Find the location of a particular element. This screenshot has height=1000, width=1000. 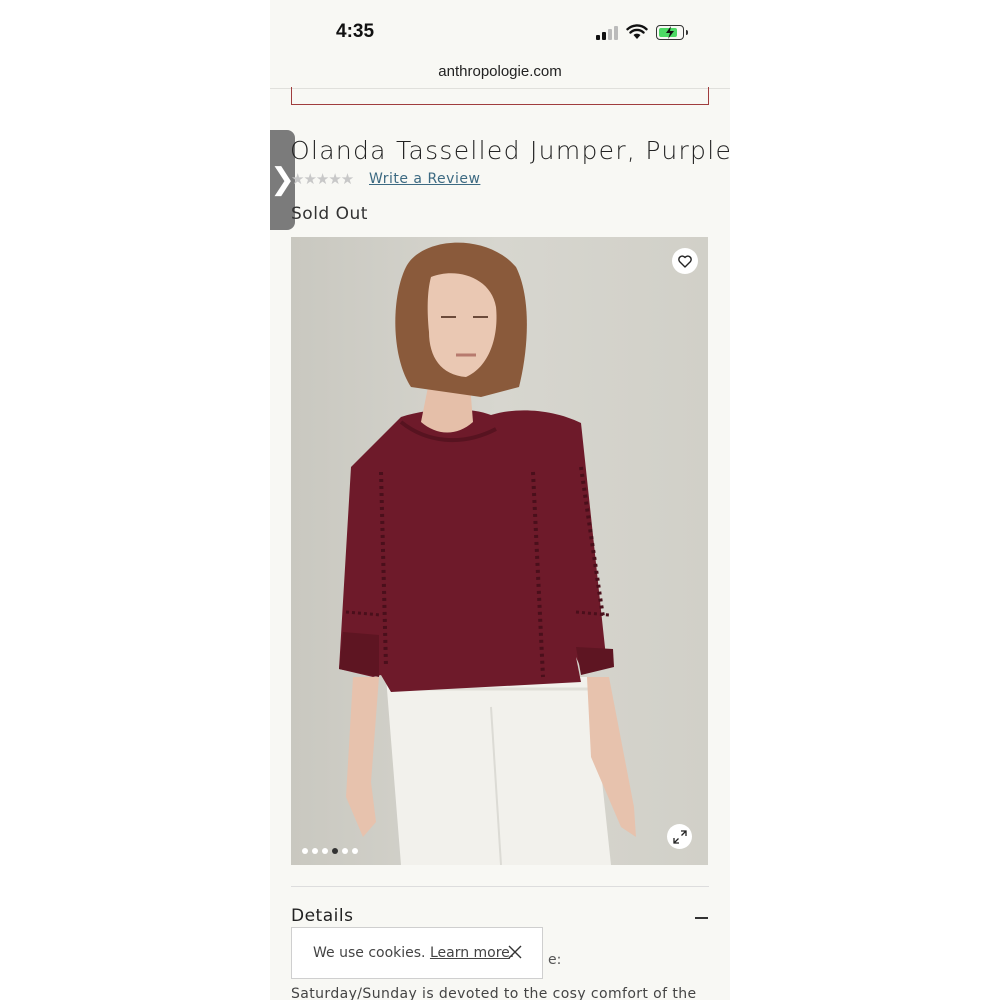

image-pagination is located at coordinates (330, 851).